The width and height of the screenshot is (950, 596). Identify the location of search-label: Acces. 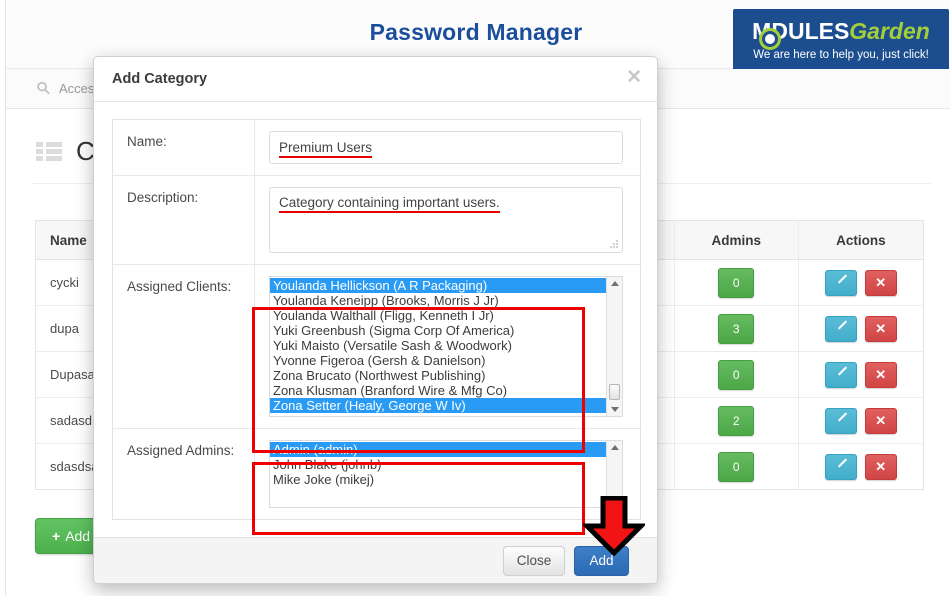
(77, 88).